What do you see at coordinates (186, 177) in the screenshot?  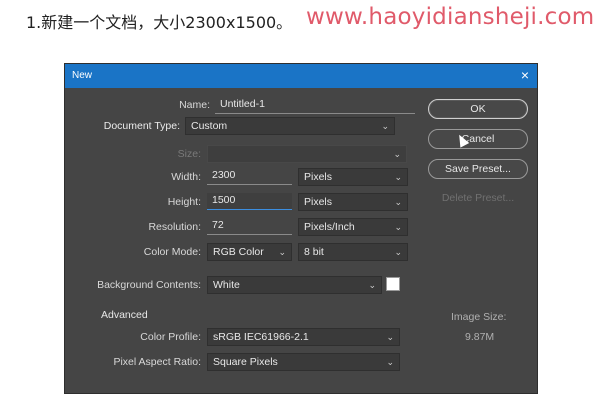 I see `width-label: Width:` at bounding box center [186, 177].